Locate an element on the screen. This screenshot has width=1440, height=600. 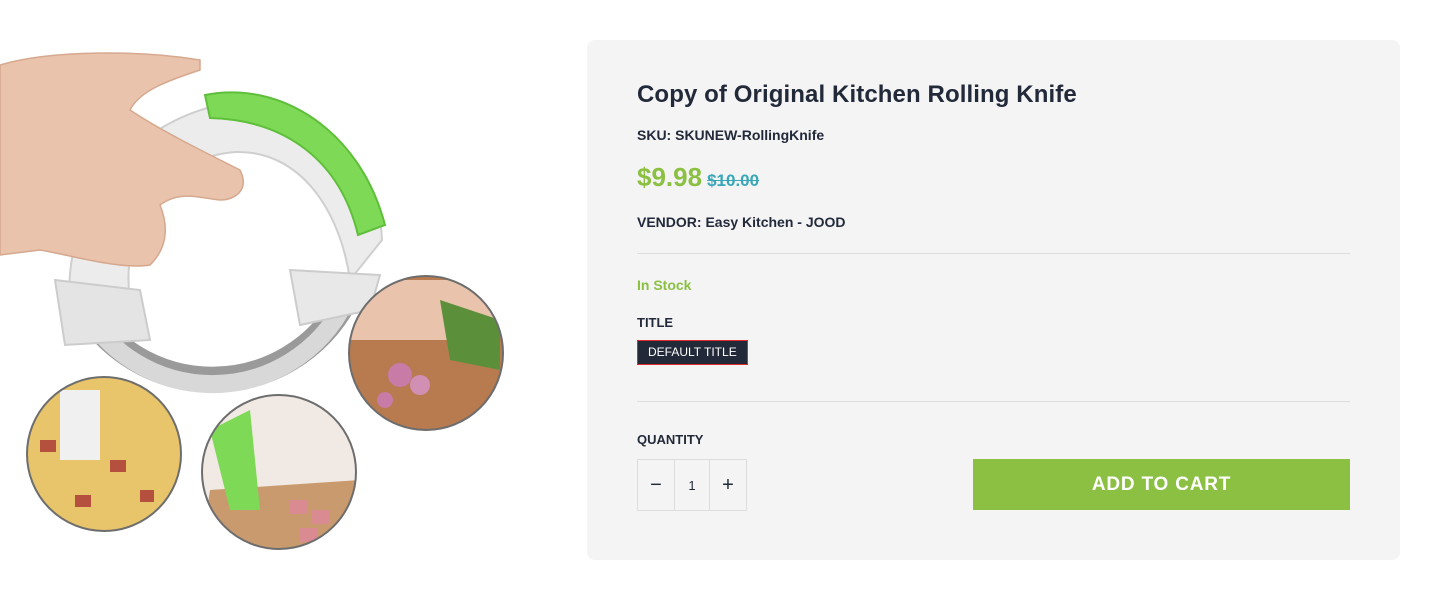
minus-icon: − is located at coordinates (656, 485).